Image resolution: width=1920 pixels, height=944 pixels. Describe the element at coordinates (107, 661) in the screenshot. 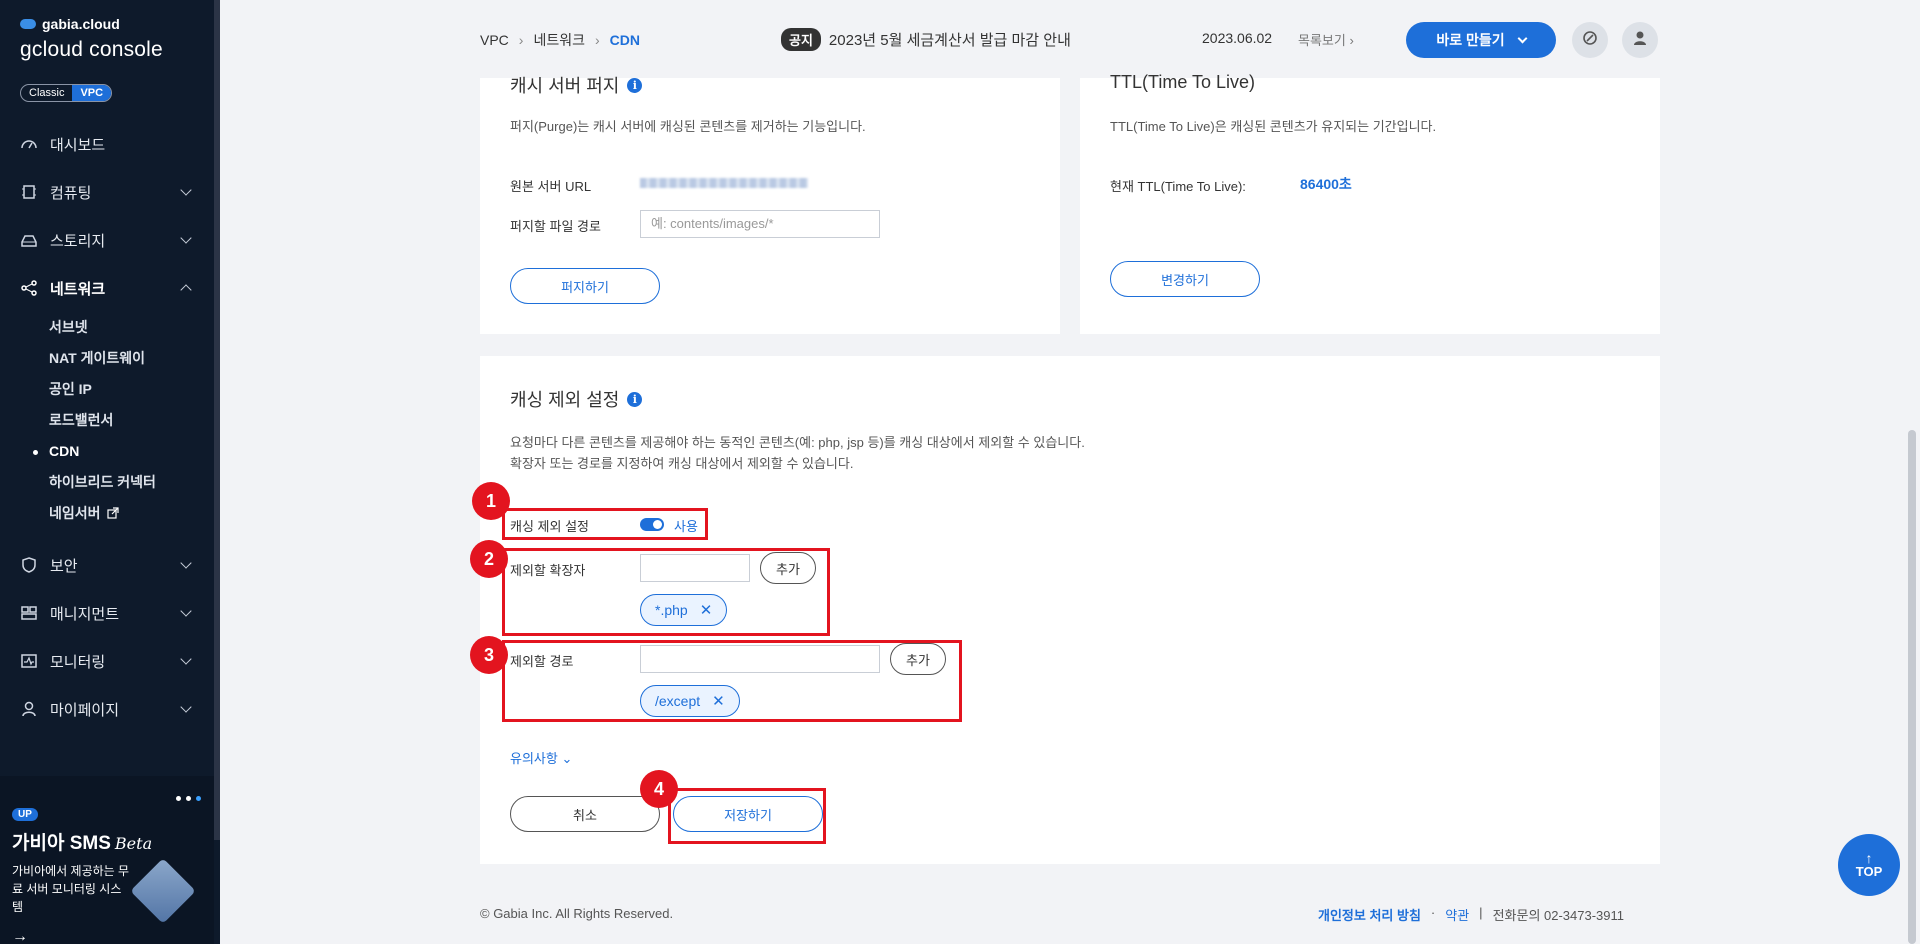

I see `sidebar-item-monitoring: 모니터링` at that location.